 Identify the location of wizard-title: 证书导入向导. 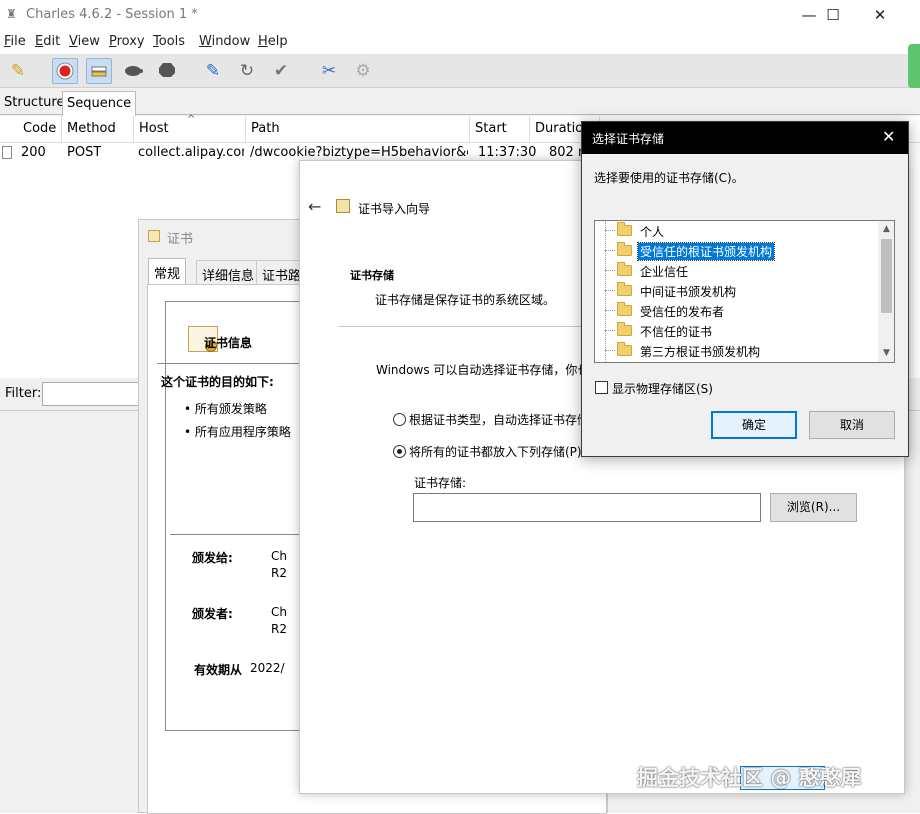
(394, 209).